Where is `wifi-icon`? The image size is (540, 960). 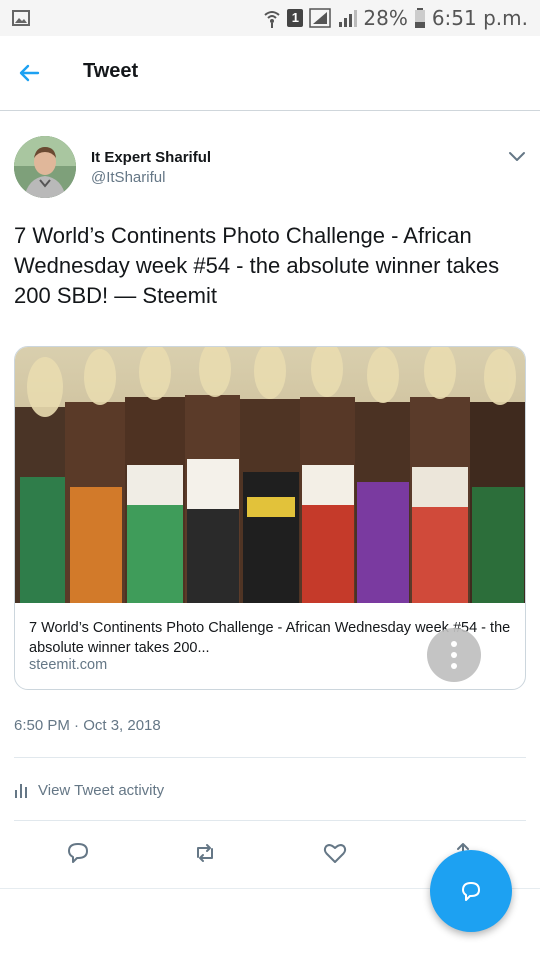
wifi-icon is located at coordinates (272, 19).